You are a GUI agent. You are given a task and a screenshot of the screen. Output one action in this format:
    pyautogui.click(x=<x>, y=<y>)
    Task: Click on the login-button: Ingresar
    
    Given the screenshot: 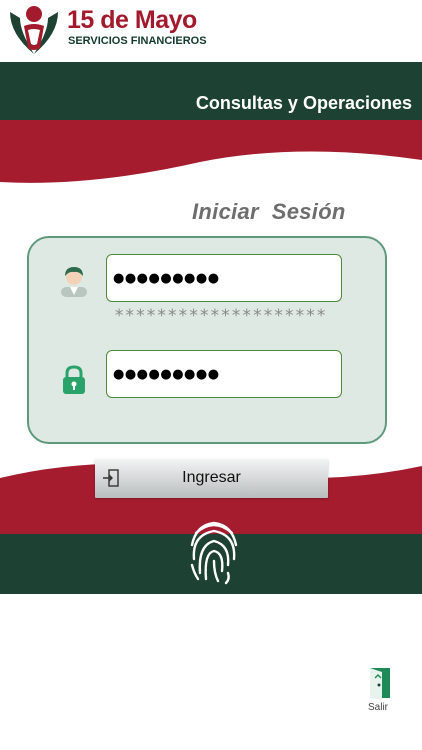 What is the action you would take?
    pyautogui.click(x=211, y=478)
    